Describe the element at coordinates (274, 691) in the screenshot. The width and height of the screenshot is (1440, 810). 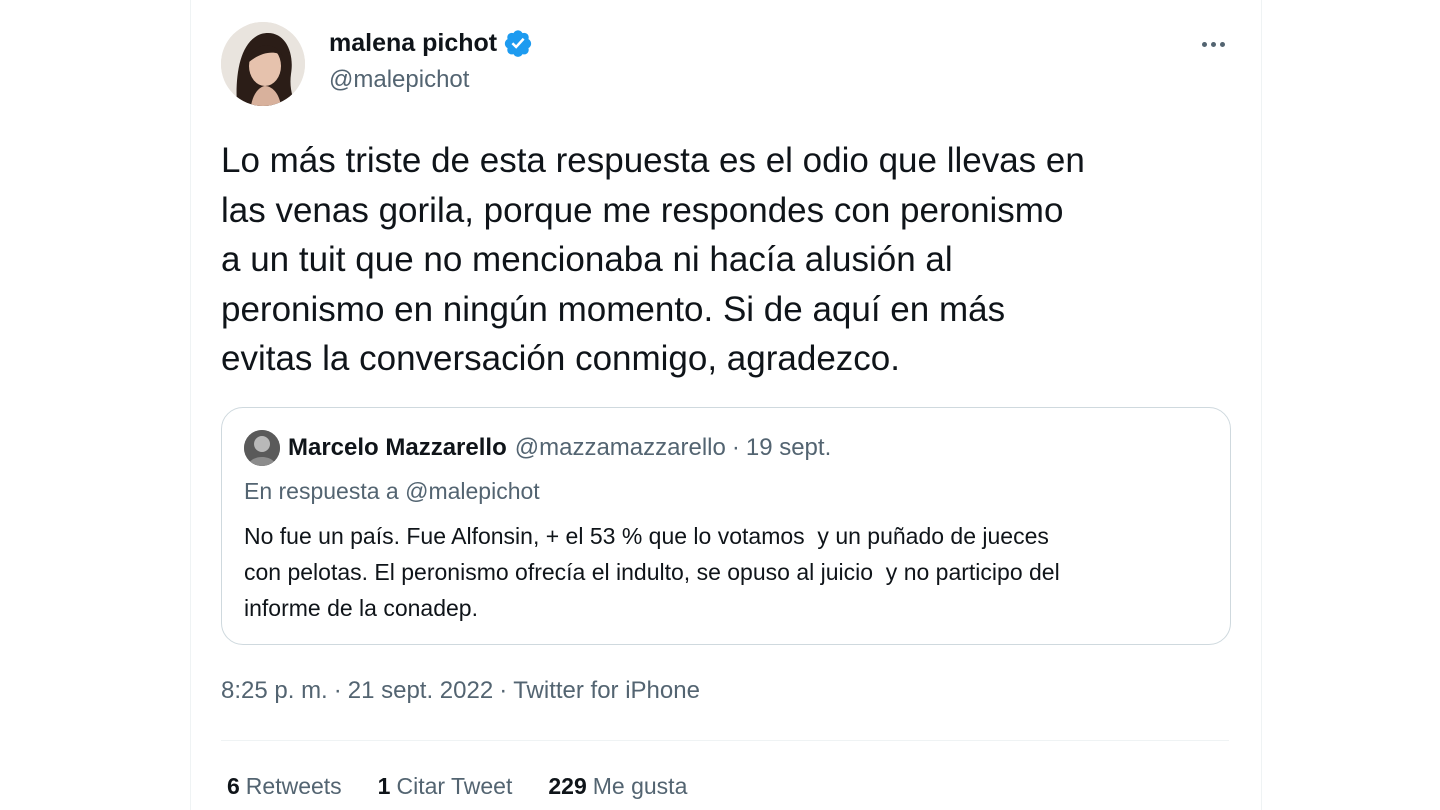
I see `tweet-time: 8:25 p. m.` at that location.